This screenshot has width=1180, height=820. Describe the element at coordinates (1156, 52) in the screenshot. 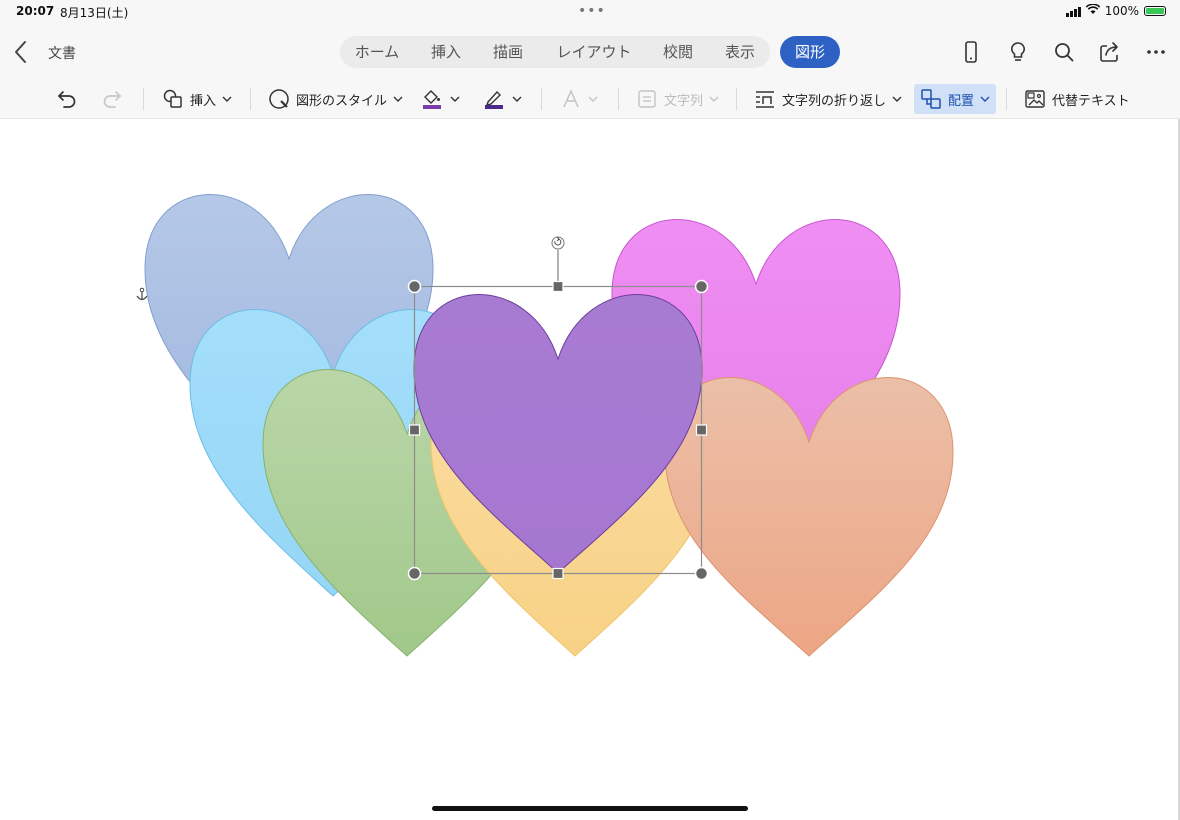

I see `more-icon` at that location.